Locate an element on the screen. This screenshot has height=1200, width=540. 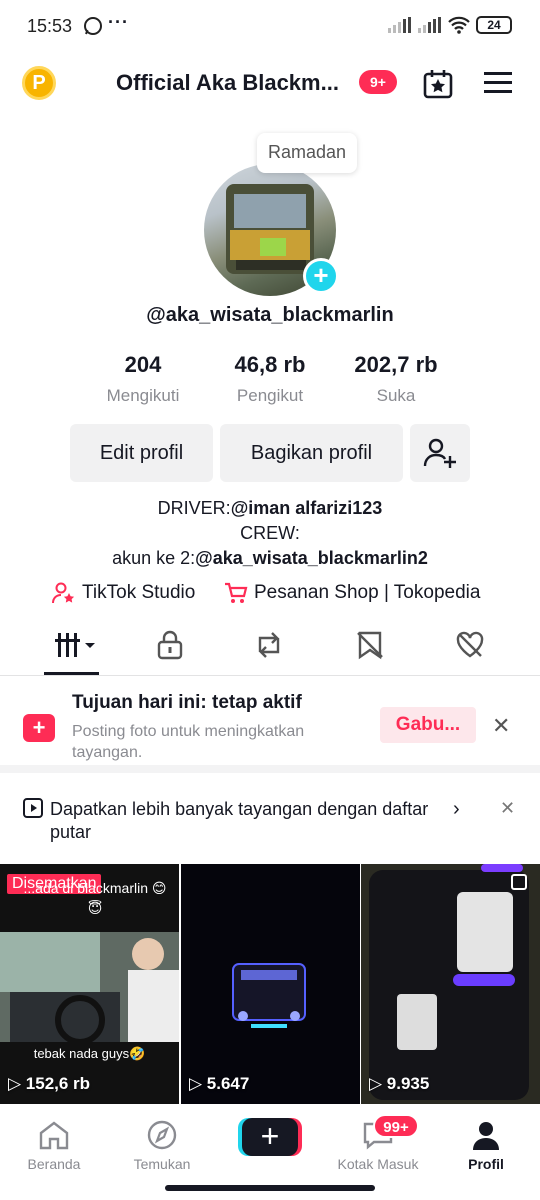
nav-label: Profil is located at coordinates (486, 1164).